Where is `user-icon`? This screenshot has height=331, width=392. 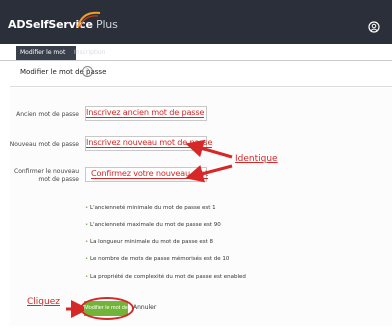
user-icon is located at coordinates (374, 27).